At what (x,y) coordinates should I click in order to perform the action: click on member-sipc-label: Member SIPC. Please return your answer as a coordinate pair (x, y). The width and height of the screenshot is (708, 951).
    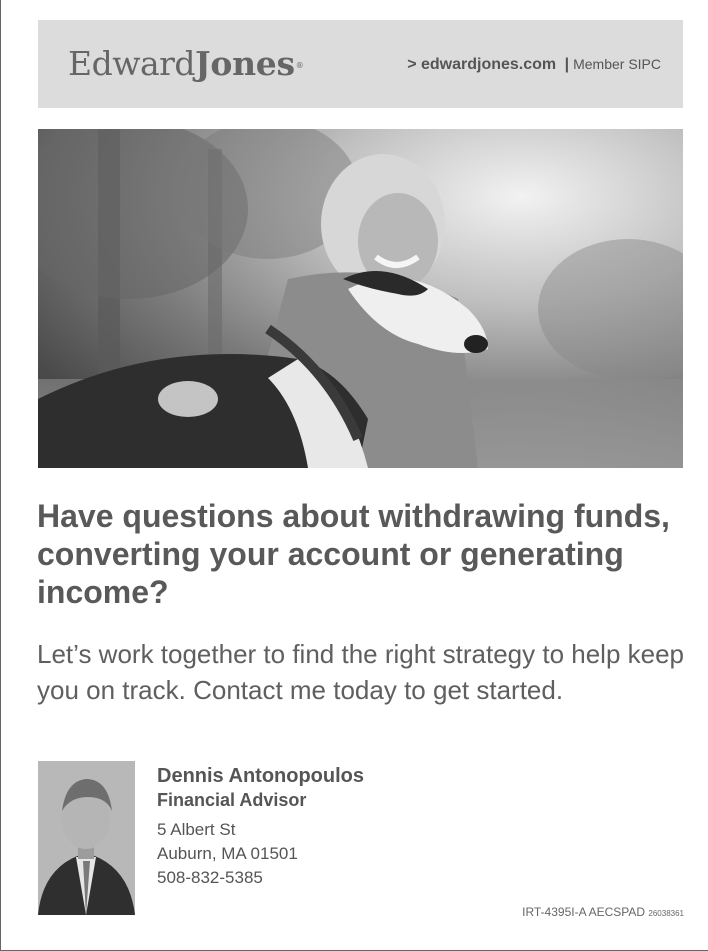
    Looking at the image, I should click on (617, 64).